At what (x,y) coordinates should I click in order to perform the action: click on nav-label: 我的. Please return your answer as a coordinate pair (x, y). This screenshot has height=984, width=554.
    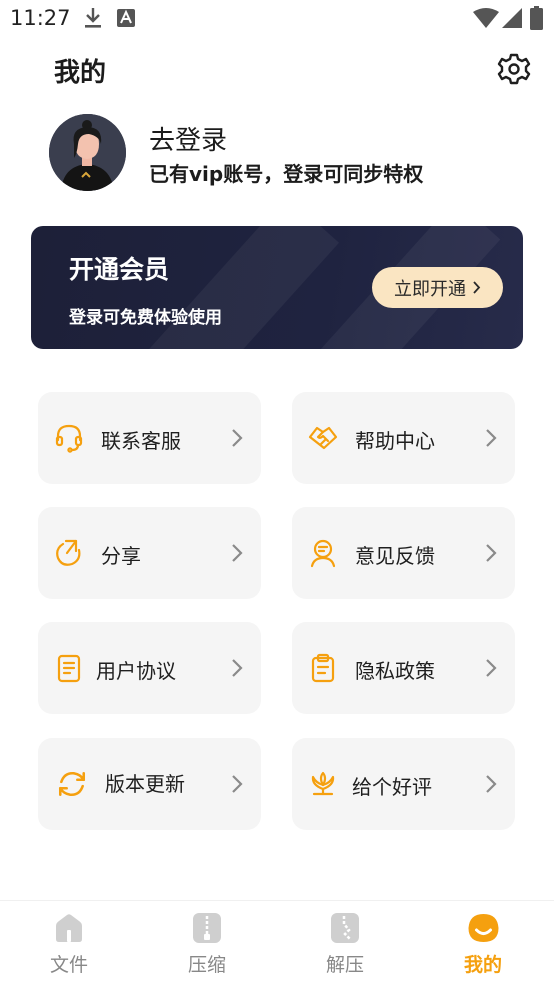
    Looking at the image, I should click on (482, 965).